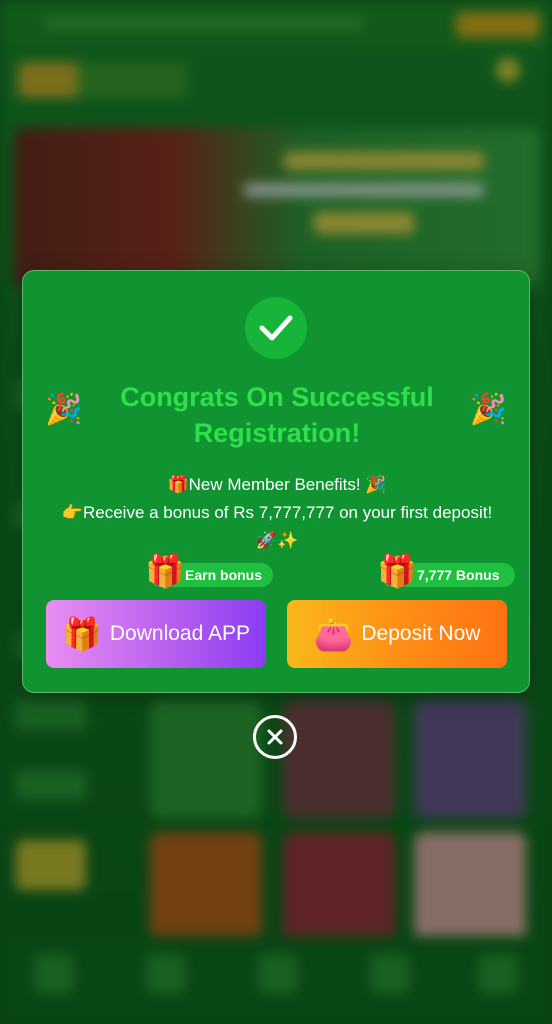 The image size is (552, 1024). Describe the element at coordinates (333, 634) in the screenshot. I see `wallet-icon: 👛` at that location.